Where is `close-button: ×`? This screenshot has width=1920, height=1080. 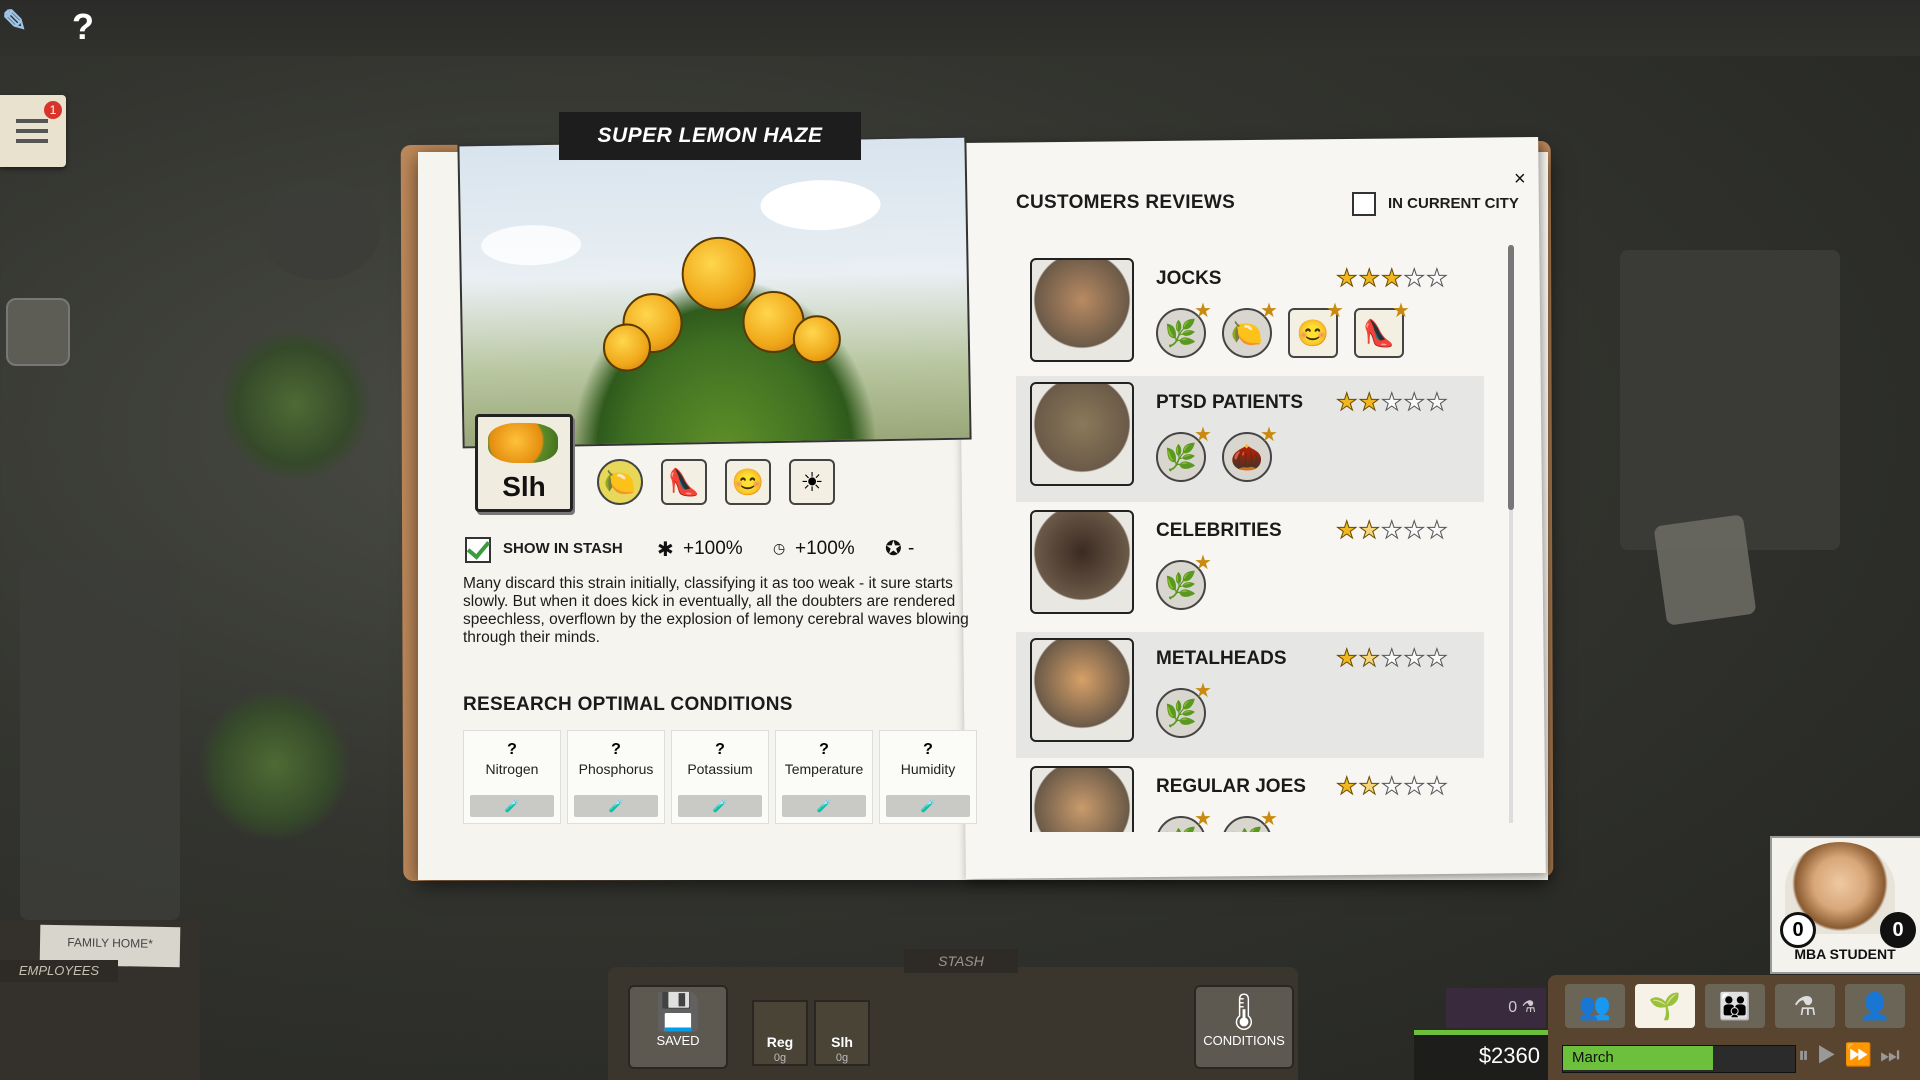
close-button: × is located at coordinates (1520, 179).